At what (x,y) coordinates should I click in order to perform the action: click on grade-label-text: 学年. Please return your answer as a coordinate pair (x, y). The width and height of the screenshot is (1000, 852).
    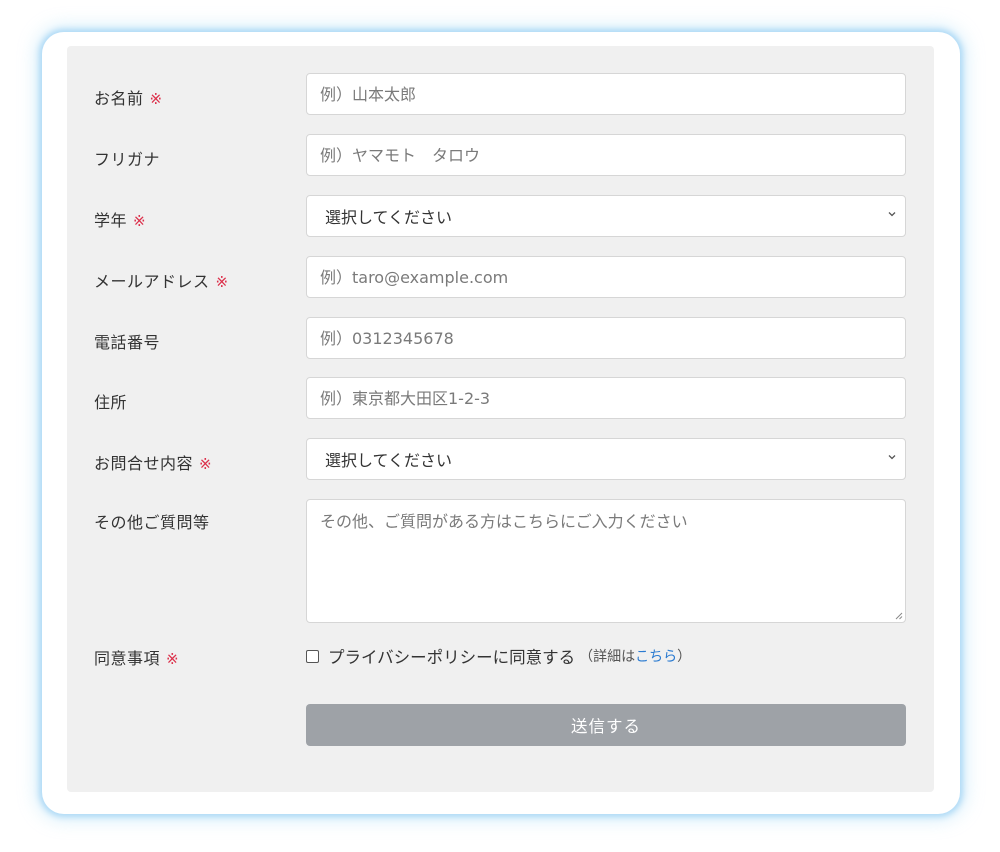
    Looking at the image, I should click on (111, 220).